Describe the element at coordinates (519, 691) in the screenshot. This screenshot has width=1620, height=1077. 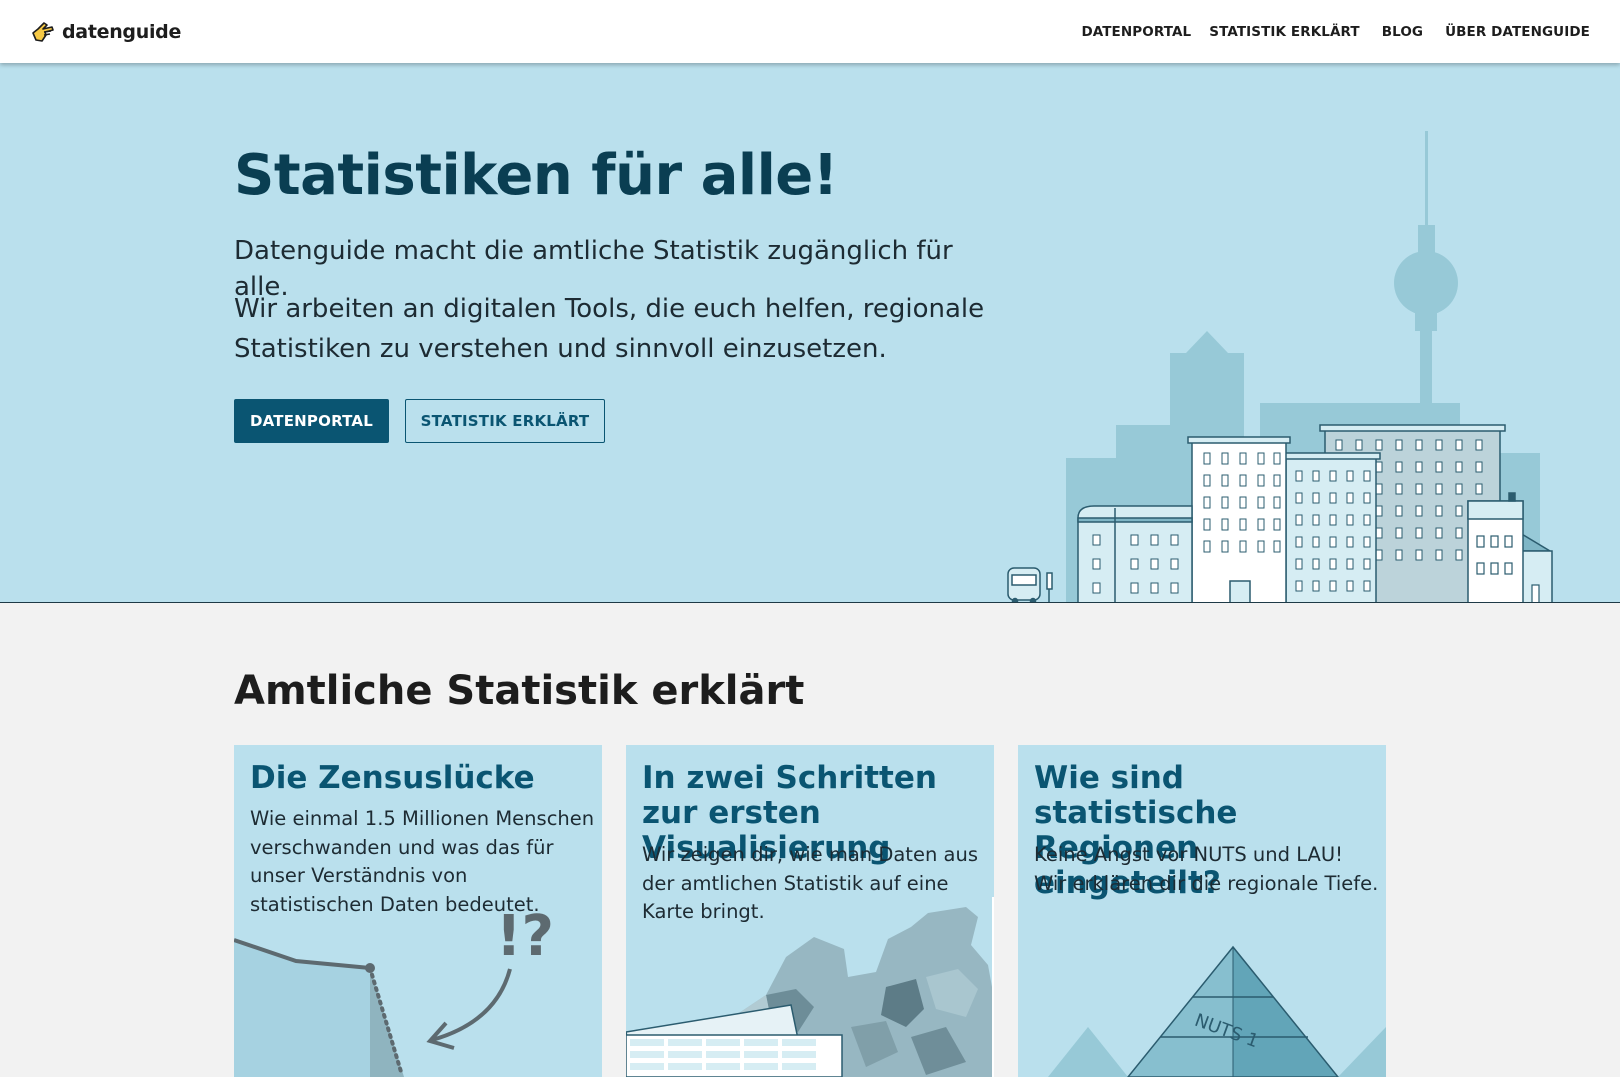
I see `section-title: Amtliche Statistik erklärt` at that location.